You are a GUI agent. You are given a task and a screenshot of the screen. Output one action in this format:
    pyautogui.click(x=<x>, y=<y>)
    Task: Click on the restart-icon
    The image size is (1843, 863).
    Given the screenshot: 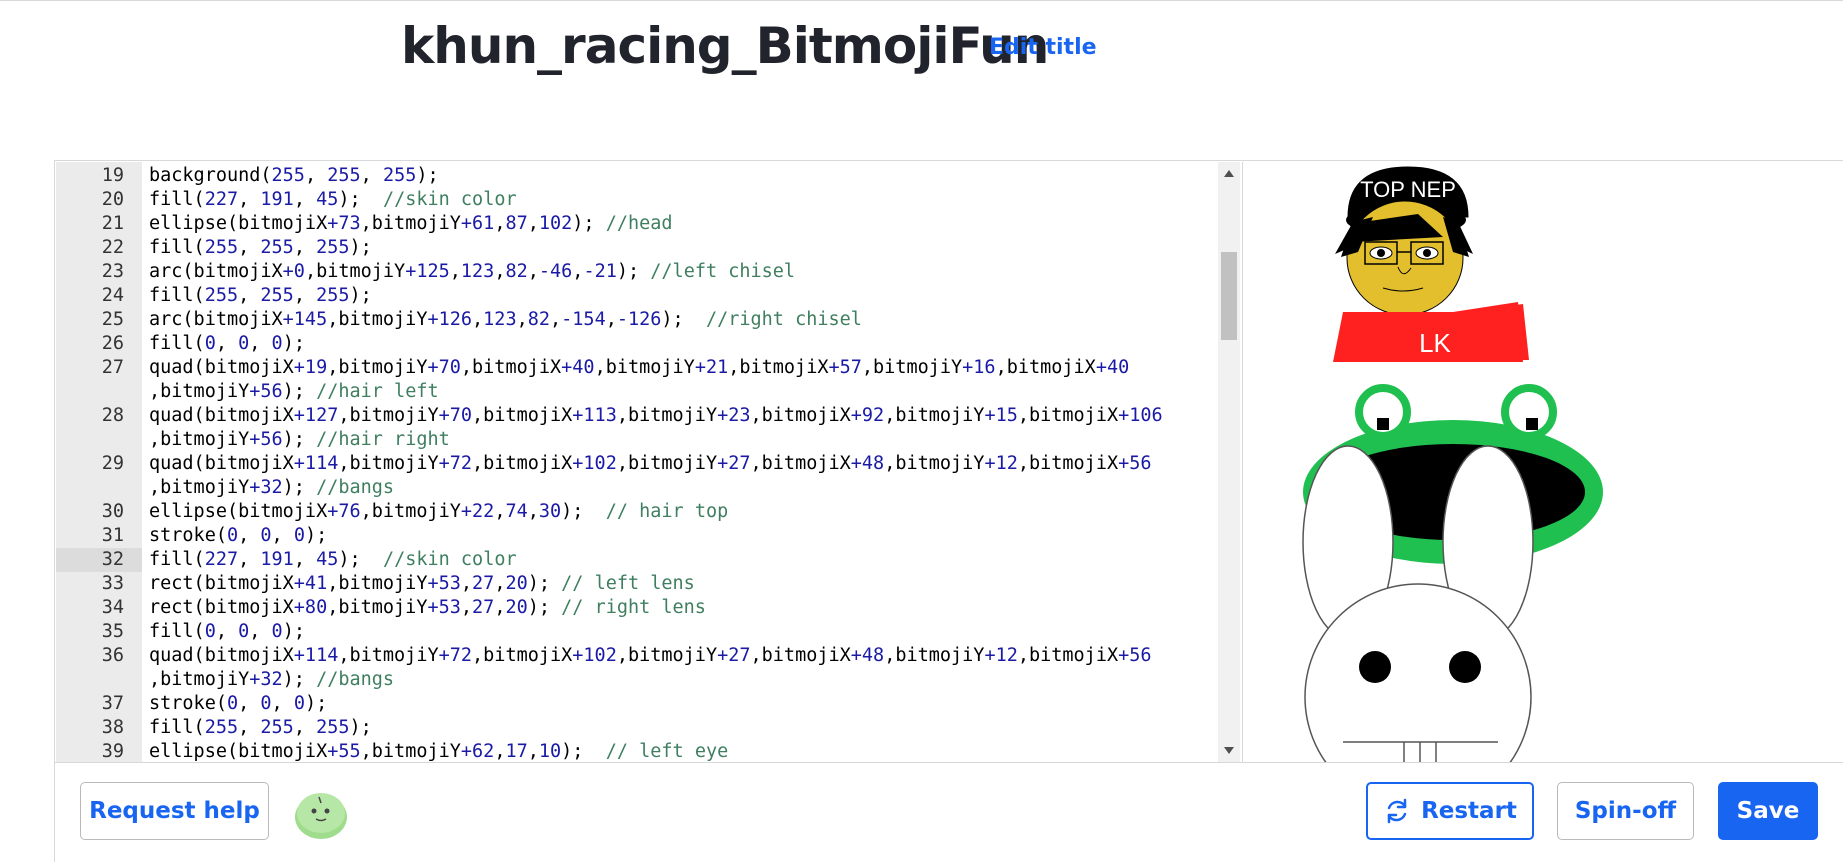 What is the action you would take?
    pyautogui.click(x=1397, y=811)
    